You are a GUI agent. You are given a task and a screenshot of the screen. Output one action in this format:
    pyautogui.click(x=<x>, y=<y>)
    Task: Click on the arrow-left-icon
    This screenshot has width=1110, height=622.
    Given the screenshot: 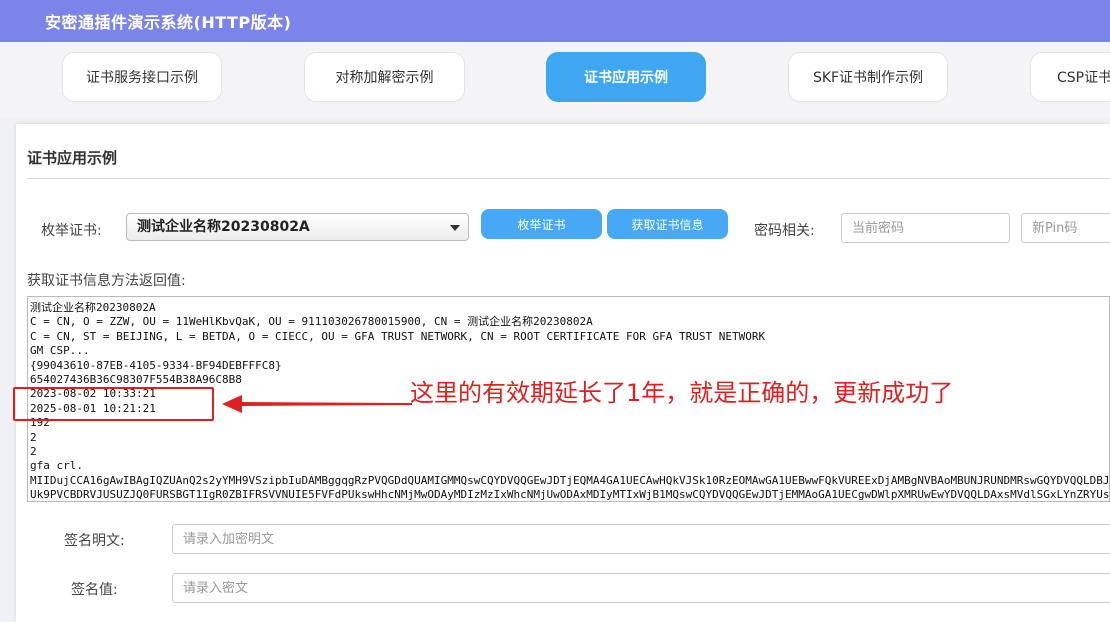 What is the action you would take?
    pyautogui.click(x=317, y=404)
    